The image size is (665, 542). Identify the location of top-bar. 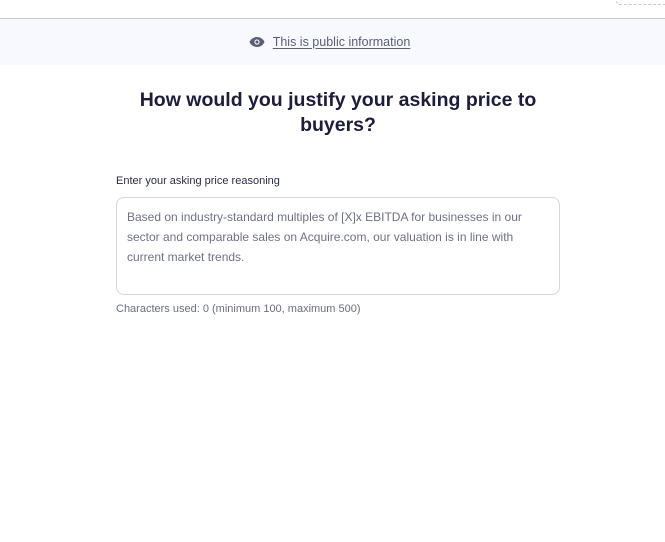
(332, 9).